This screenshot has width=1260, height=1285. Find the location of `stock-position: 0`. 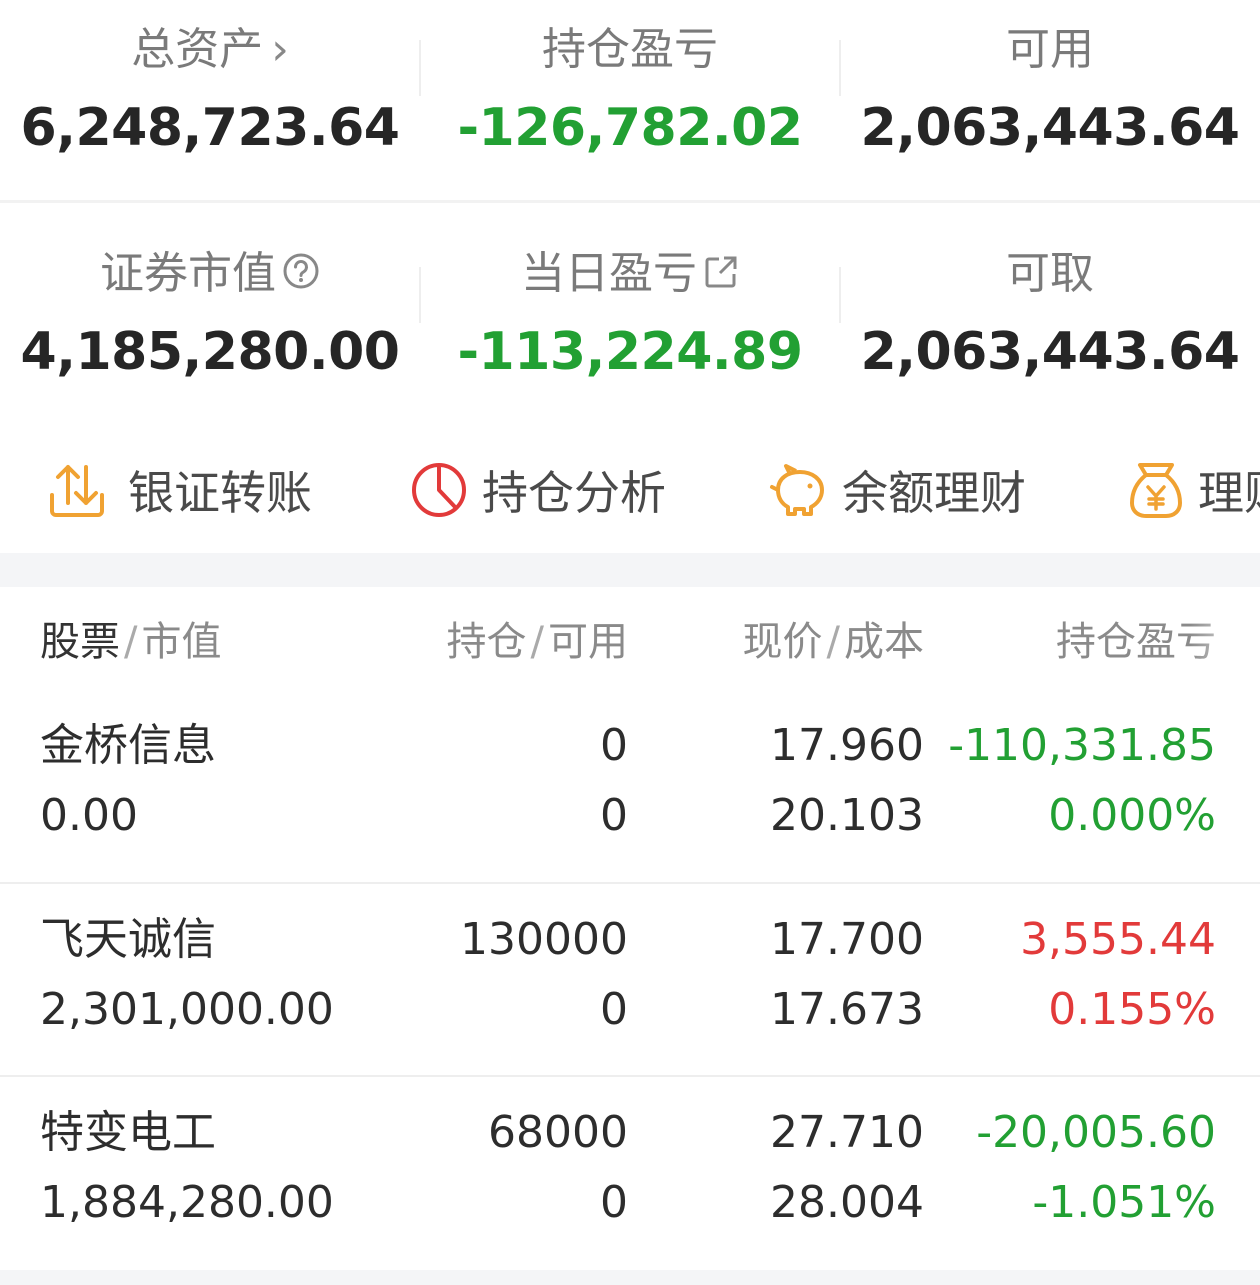

stock-position: 0 is located at coordinates (614, 745).